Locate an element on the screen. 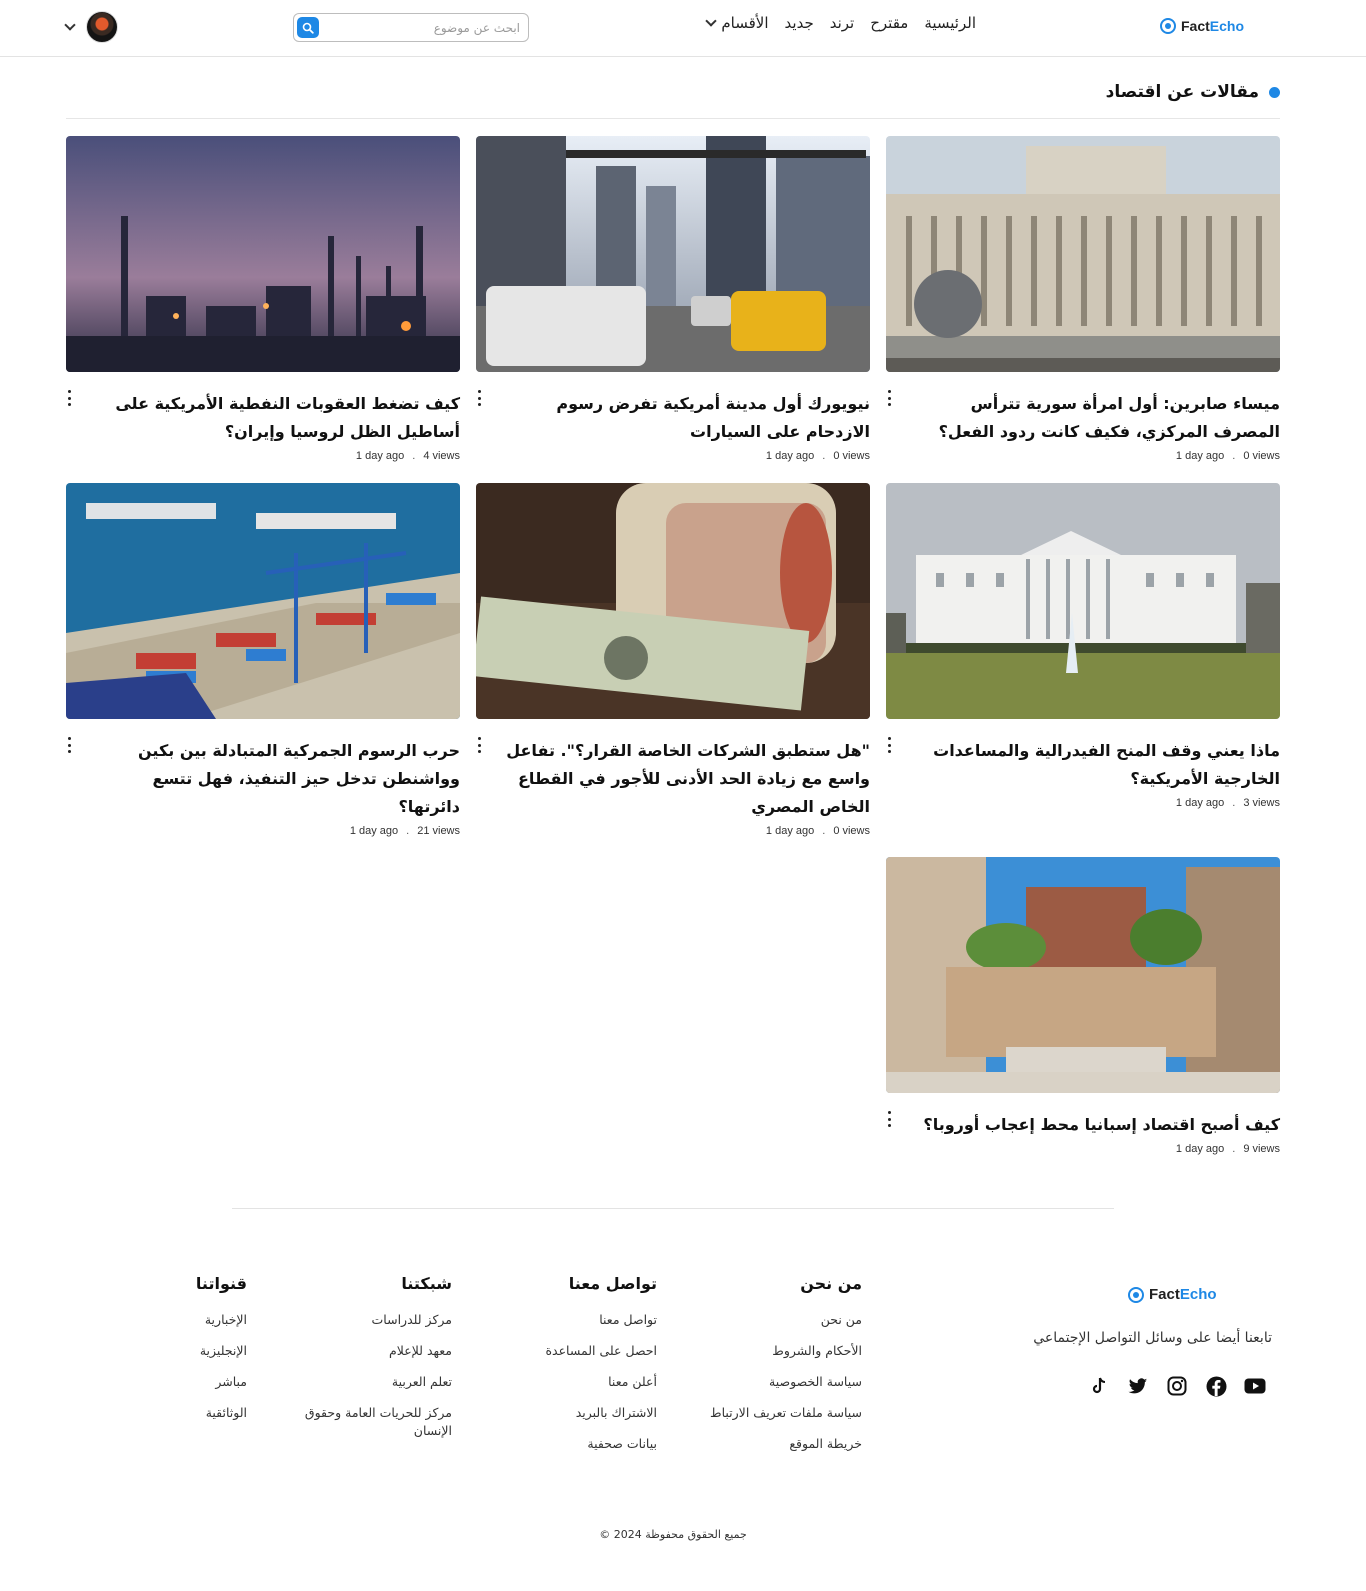  article-image-money is located at coordinates (673, 601).